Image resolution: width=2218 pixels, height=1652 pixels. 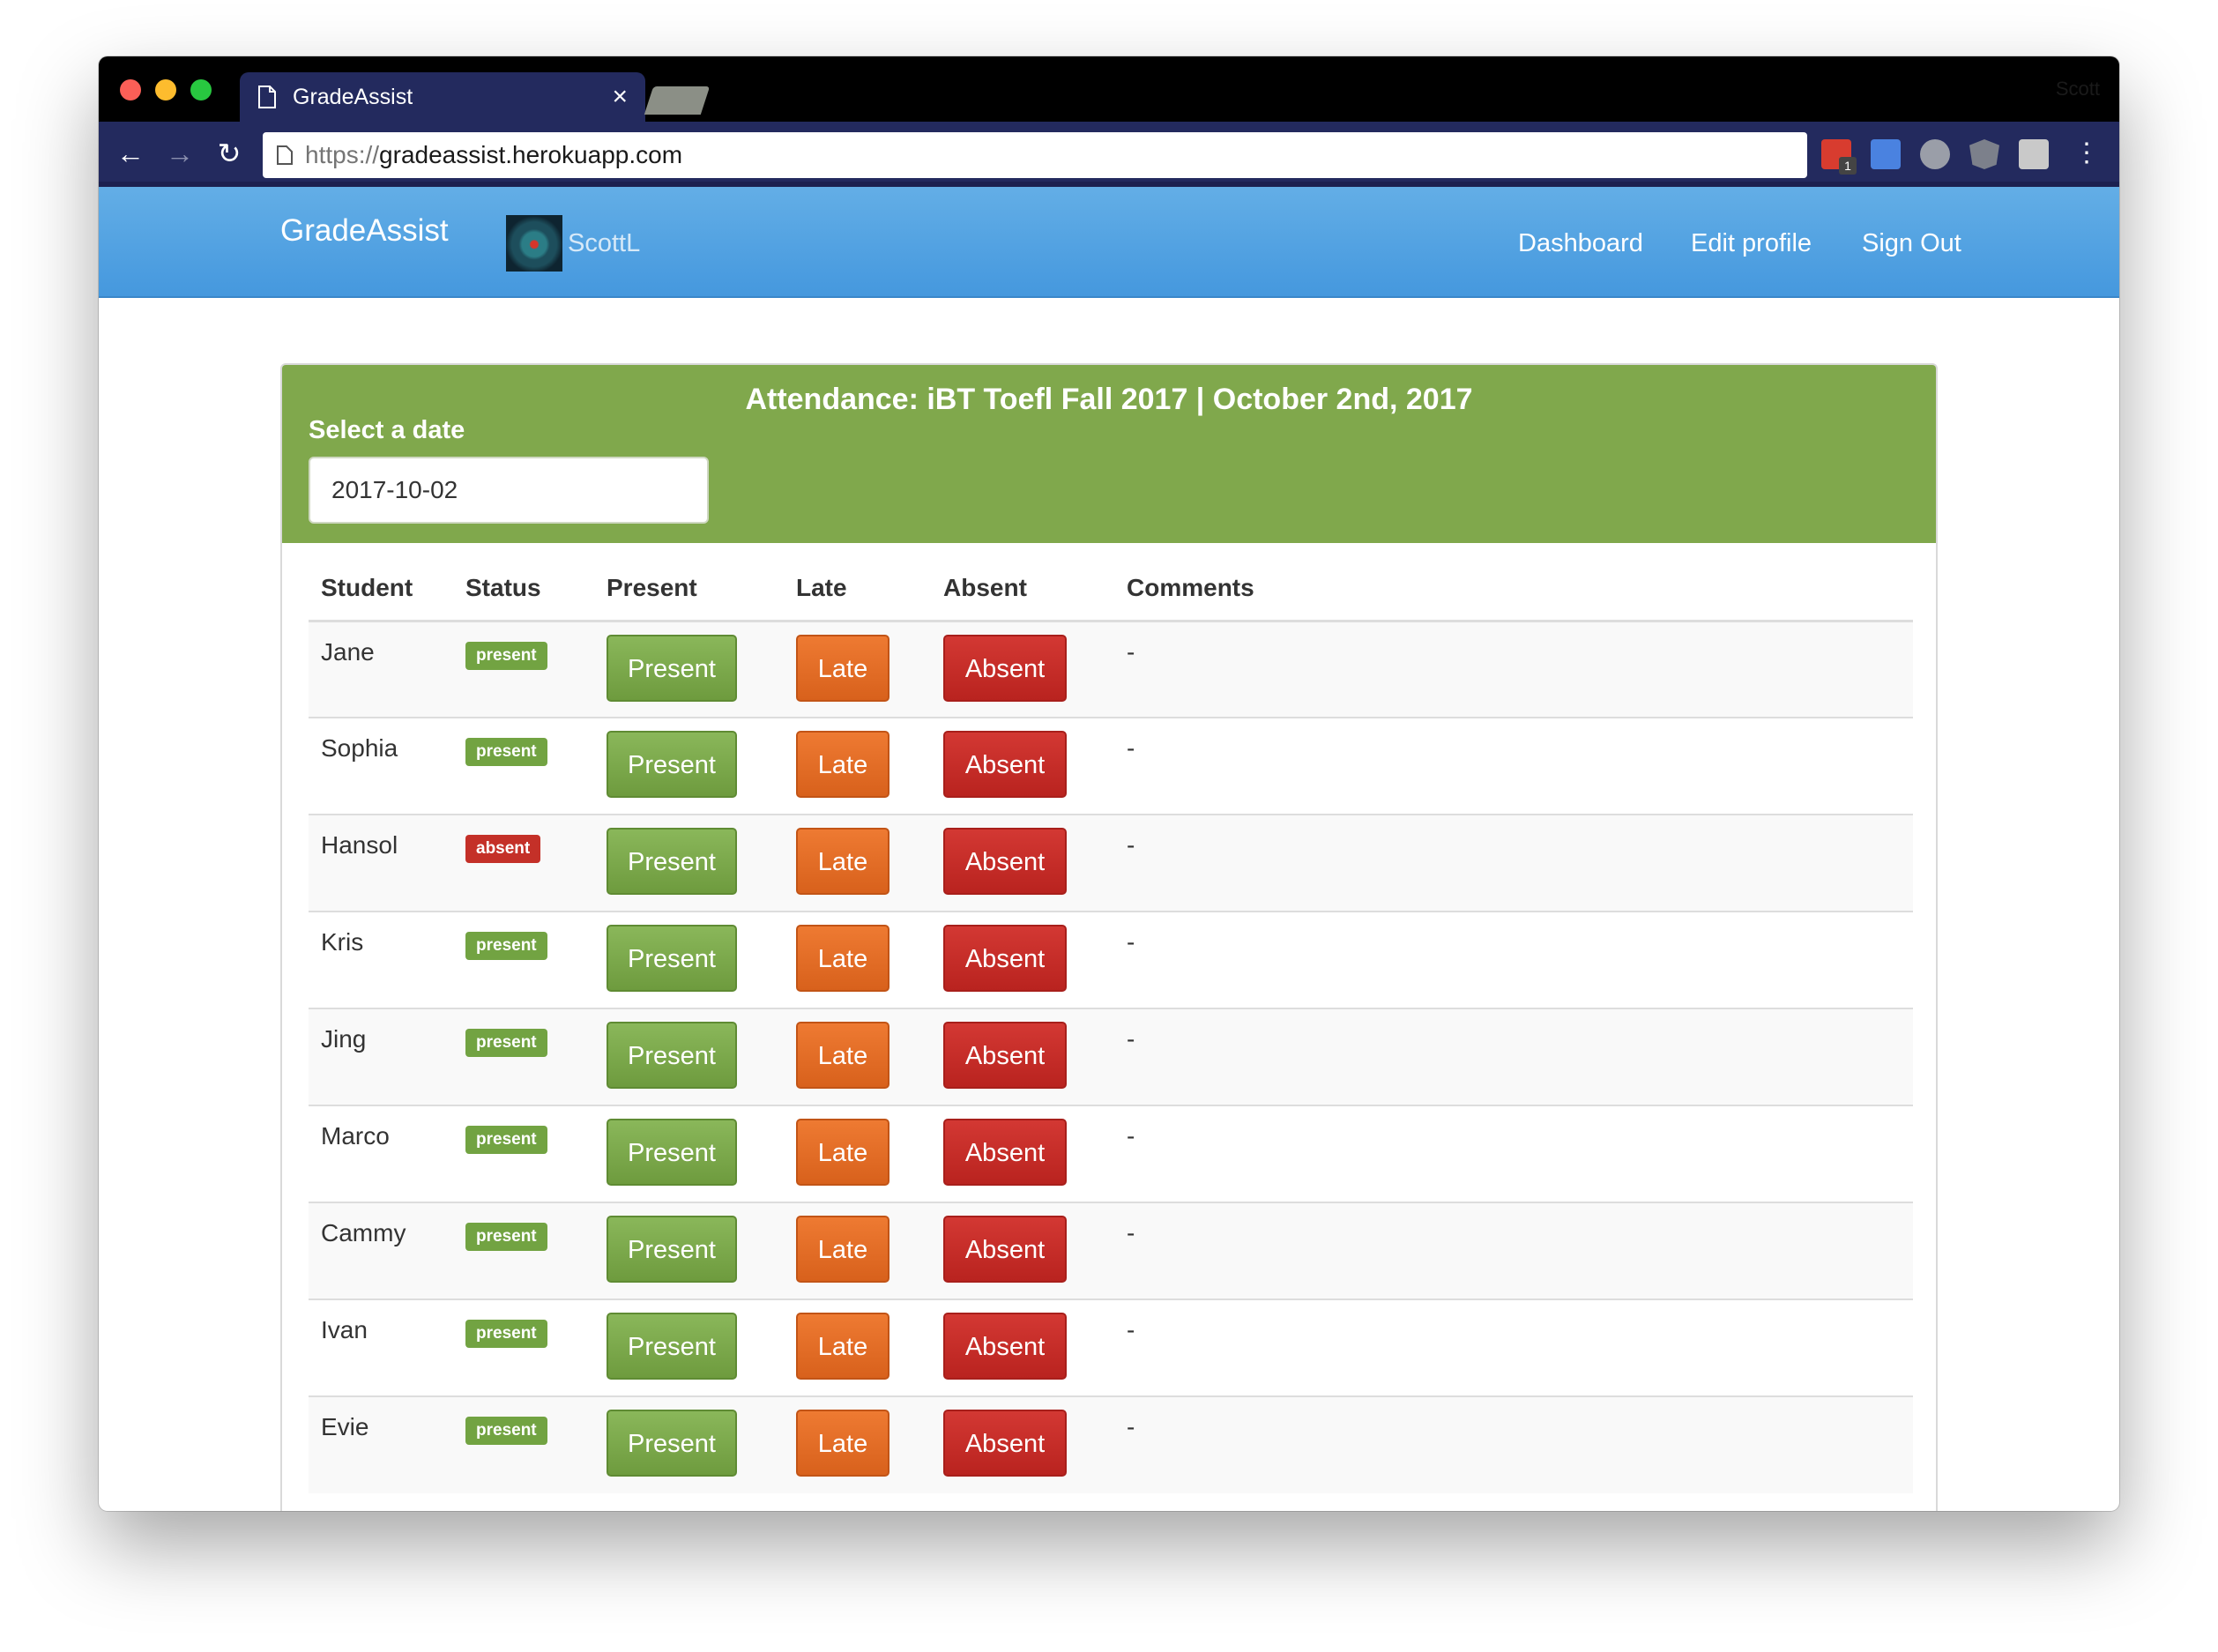 What do you see at coordinates (180, 153) in the screenshot?
I see `forward-arrow-icon: →` at bounding box center [180, 153].